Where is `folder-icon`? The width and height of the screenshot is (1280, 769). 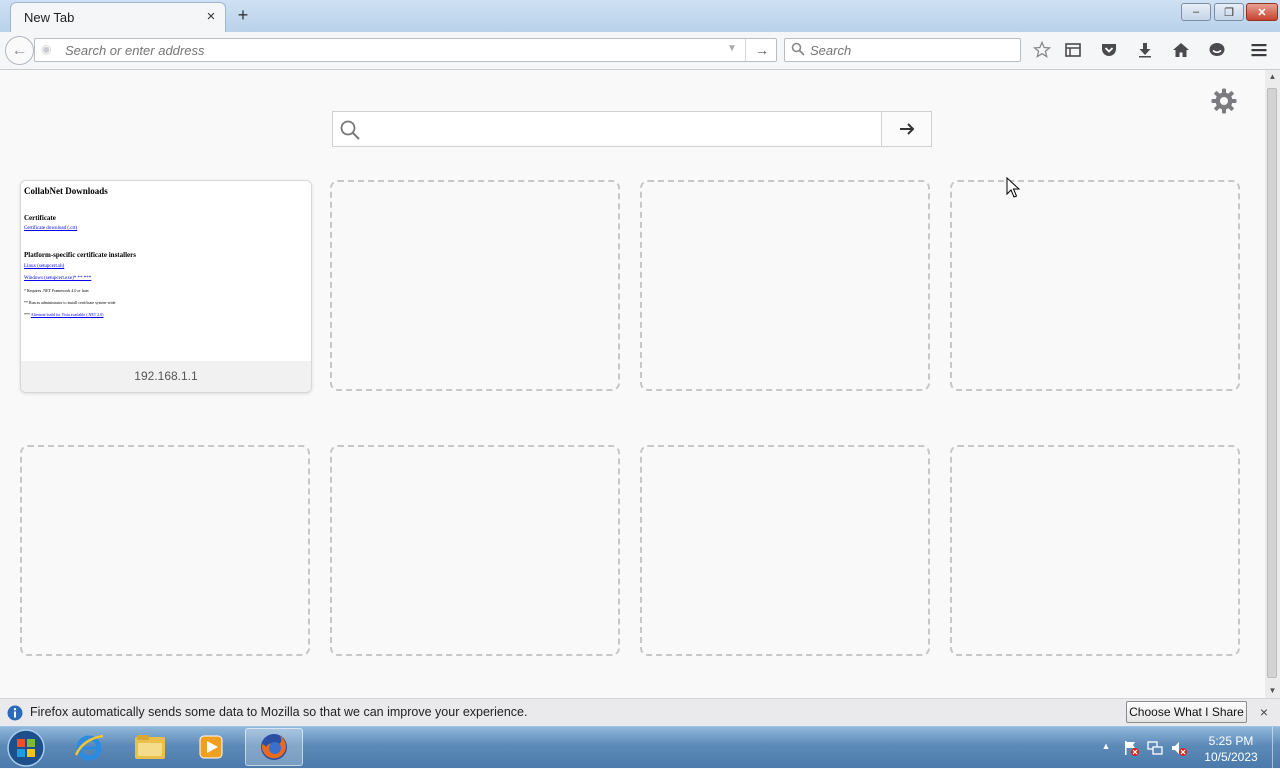
folder-icon is located at coordinates (150, 747).